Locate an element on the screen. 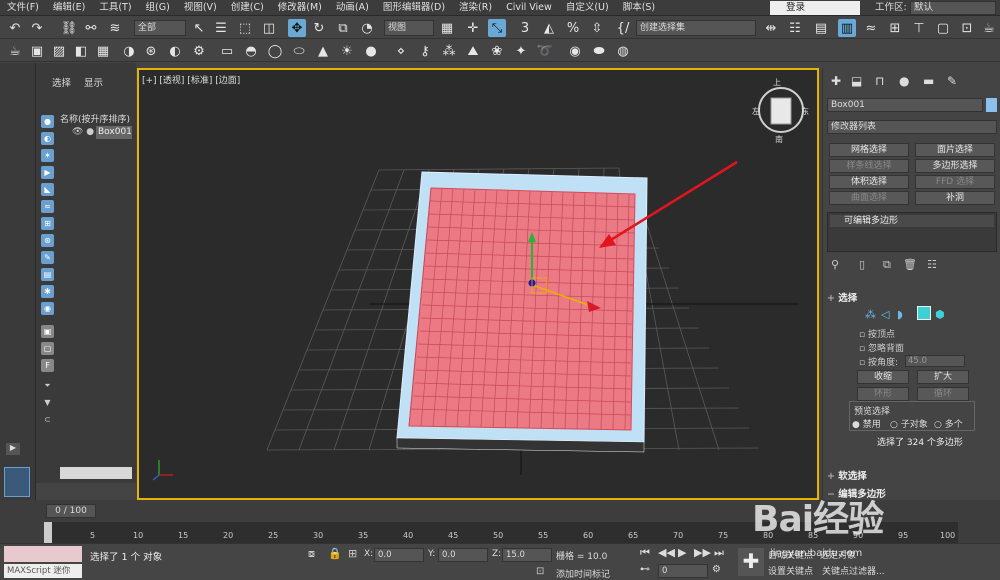  vol-select-button: 体积选择 is located at coordinates (869, 182).